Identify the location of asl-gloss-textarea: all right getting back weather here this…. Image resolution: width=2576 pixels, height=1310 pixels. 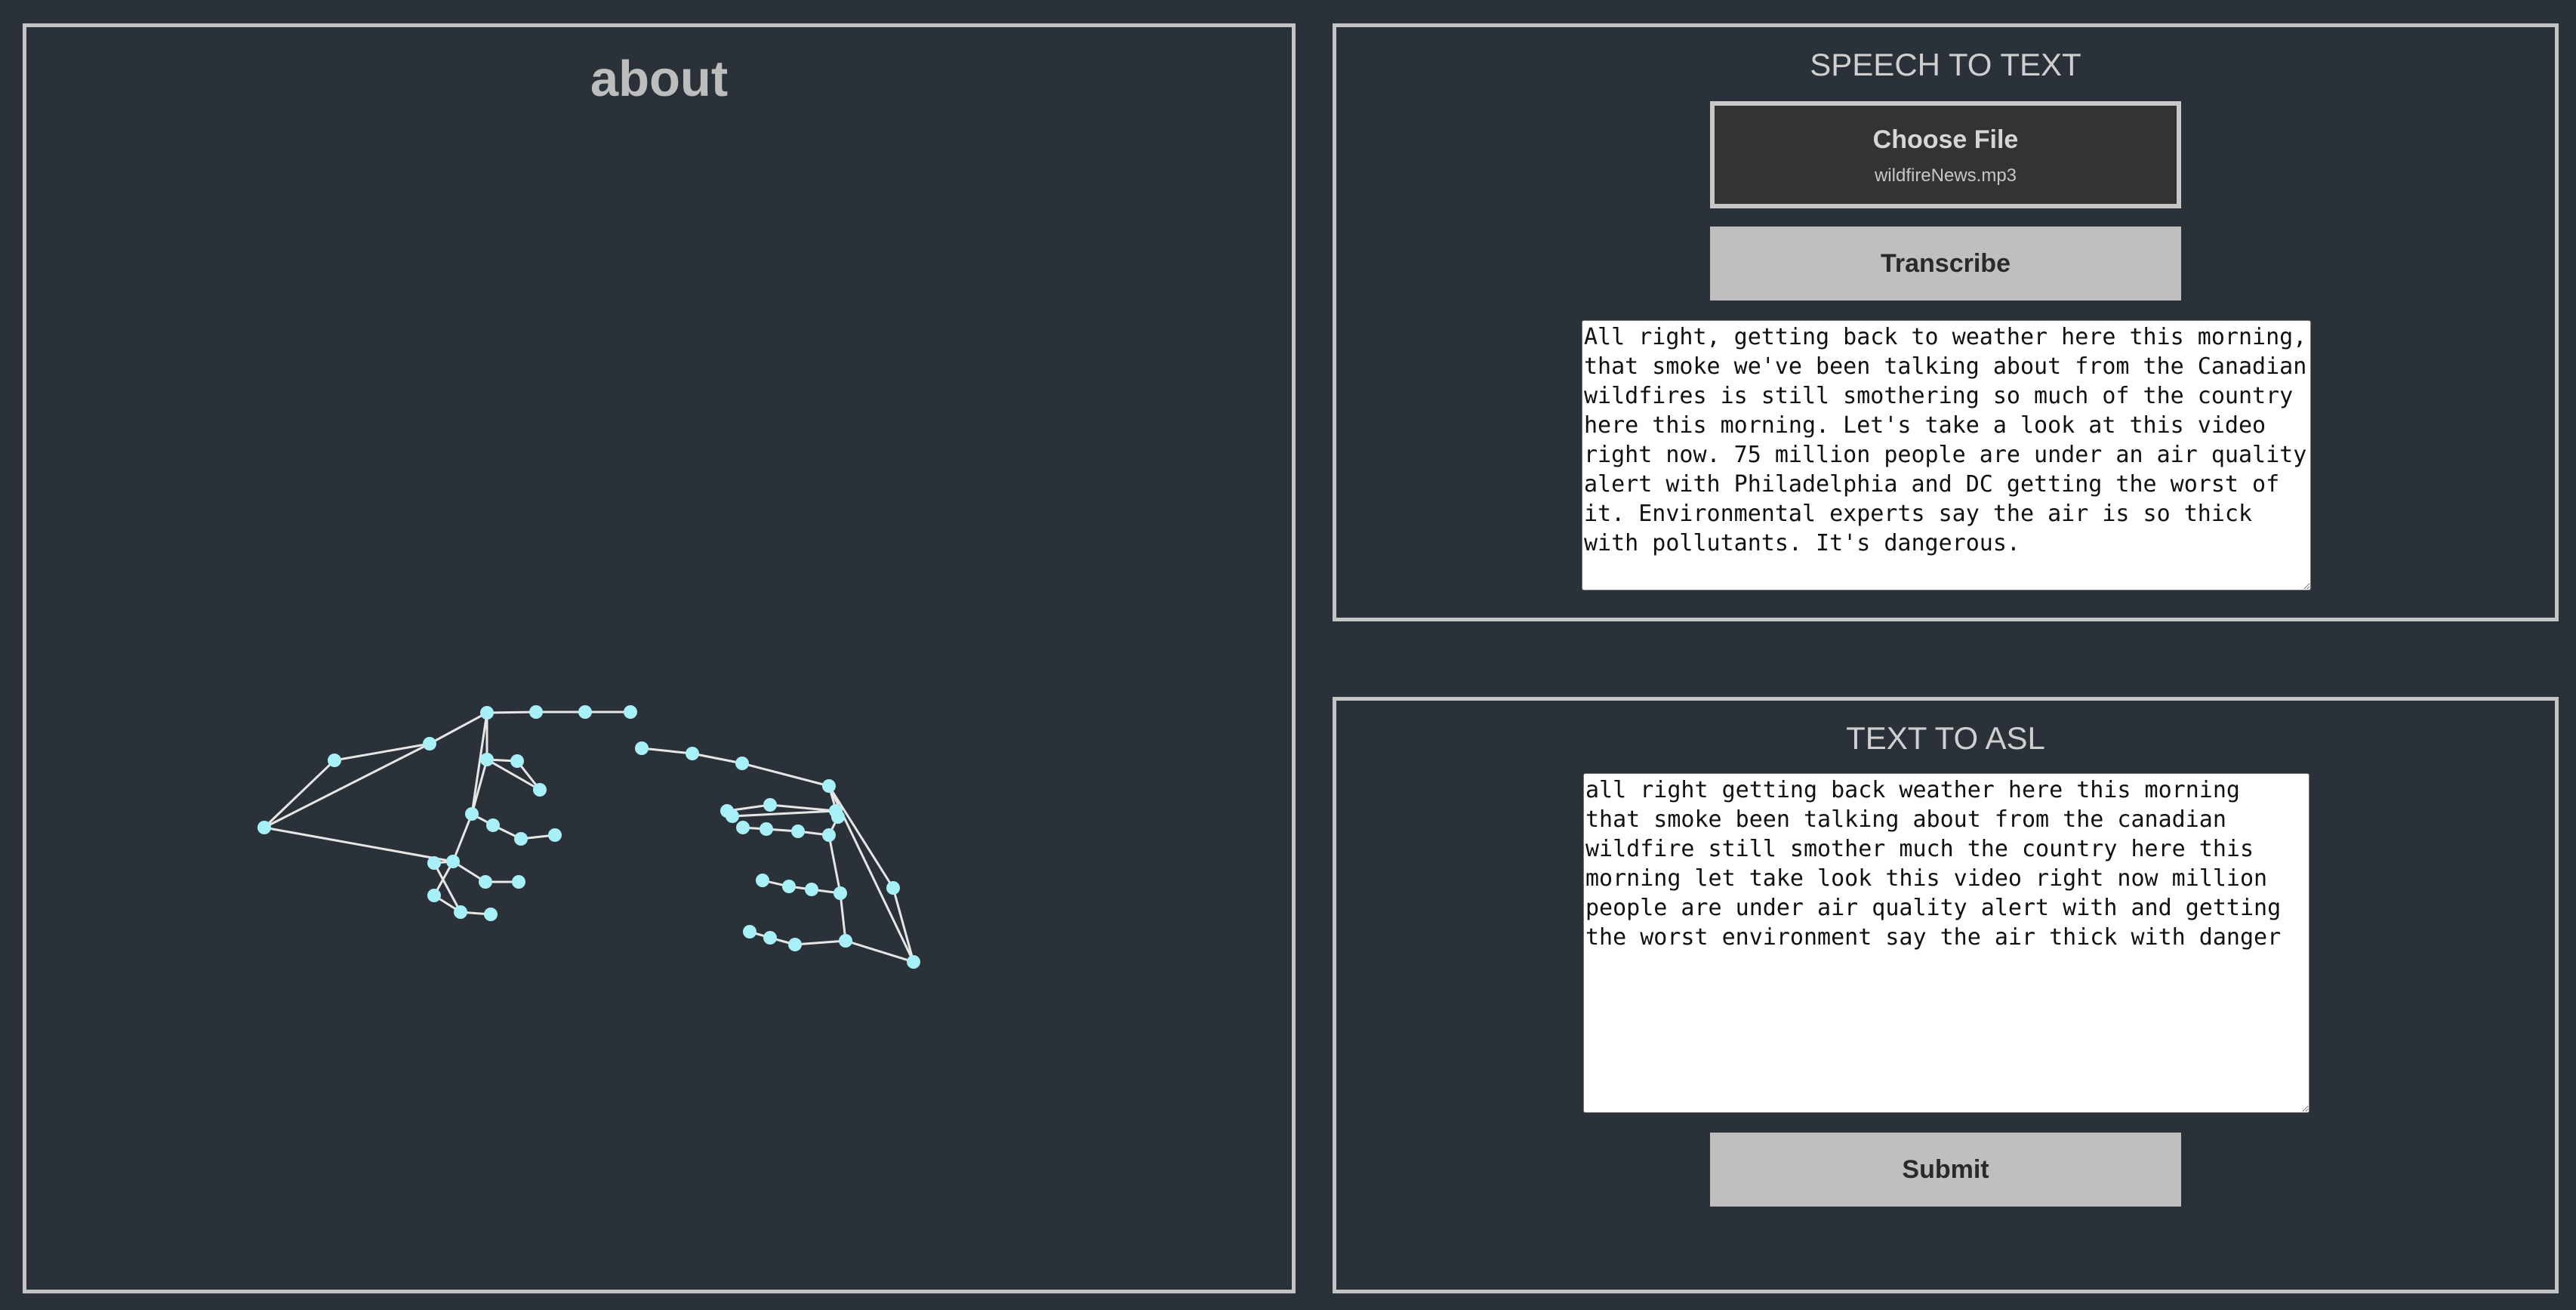
(1946, 943).